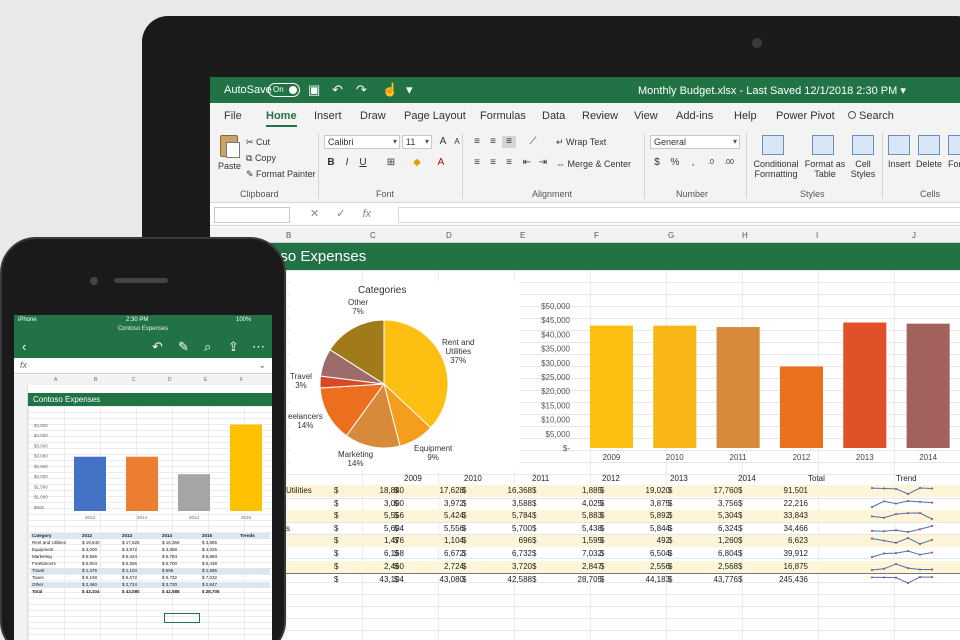 This screenshot has width=960, height=640. Describe the element at coordinates (183, 347) in the screenshot. I see `draw-icon: ✎` at that location.